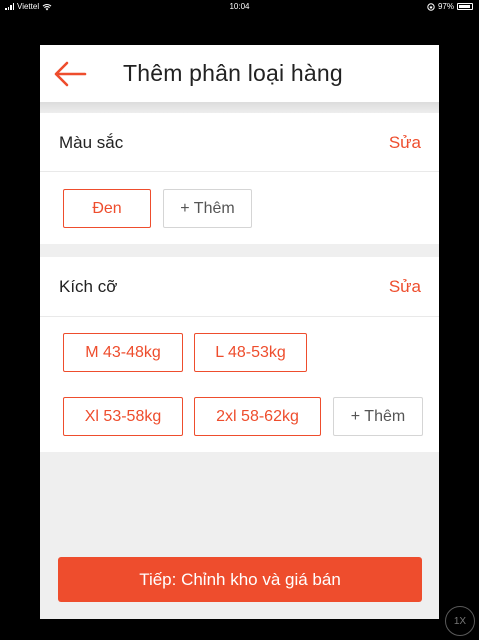  I want to click on size-chip-xl: Xl 53-58kg, so click(123, 416).